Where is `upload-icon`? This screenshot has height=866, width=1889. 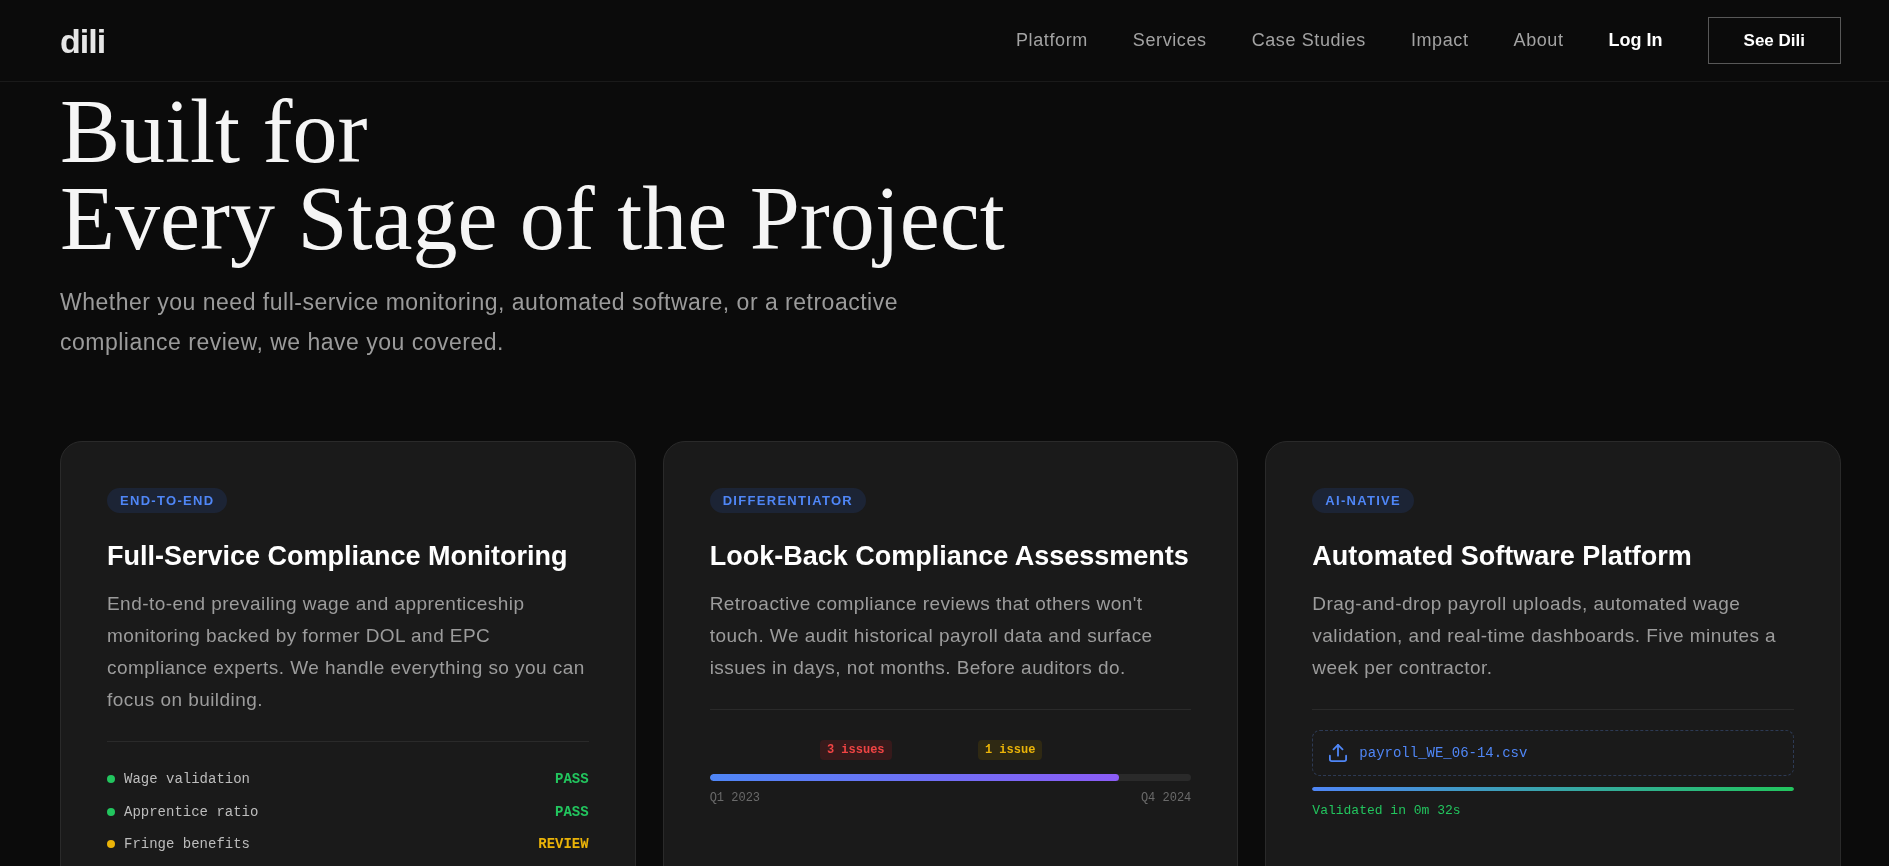 upload-icon is located at coordinates (1338, 753).